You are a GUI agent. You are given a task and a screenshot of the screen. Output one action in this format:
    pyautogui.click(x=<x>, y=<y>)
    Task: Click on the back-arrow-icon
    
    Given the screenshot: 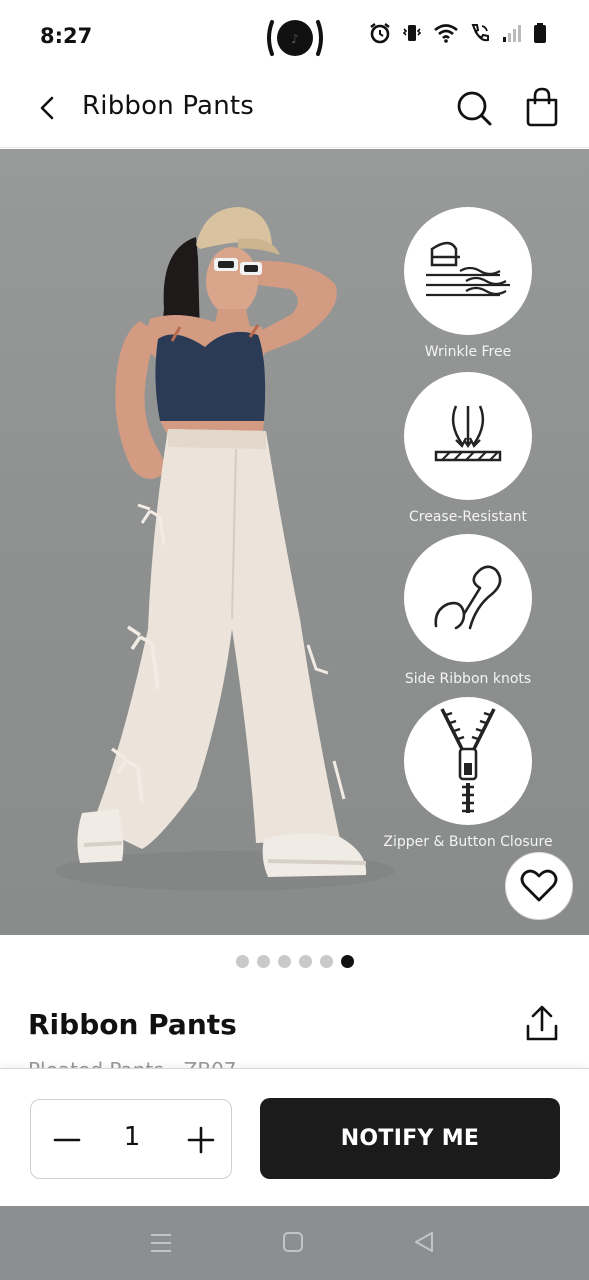 What is the action you would take?
    pyautogui.click(x=48, y=108)
    